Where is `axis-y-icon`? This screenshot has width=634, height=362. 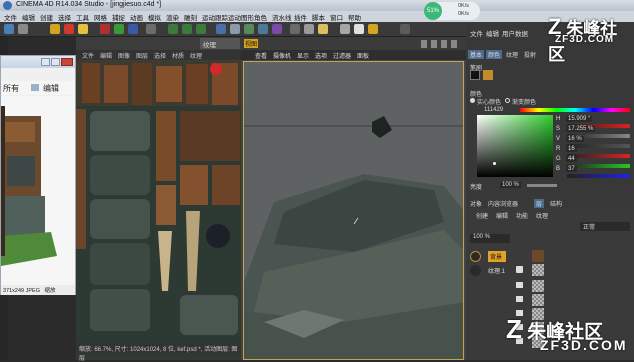
axis-y-icon is located at coordinates (119, 29).